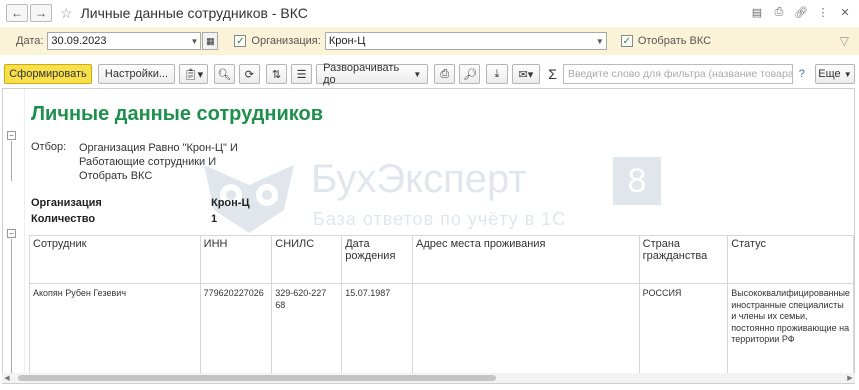 Image resolution: width=859 pixels, height=390 pixels. I want to click on arrow-left-icon: ←, so click(17, 13).